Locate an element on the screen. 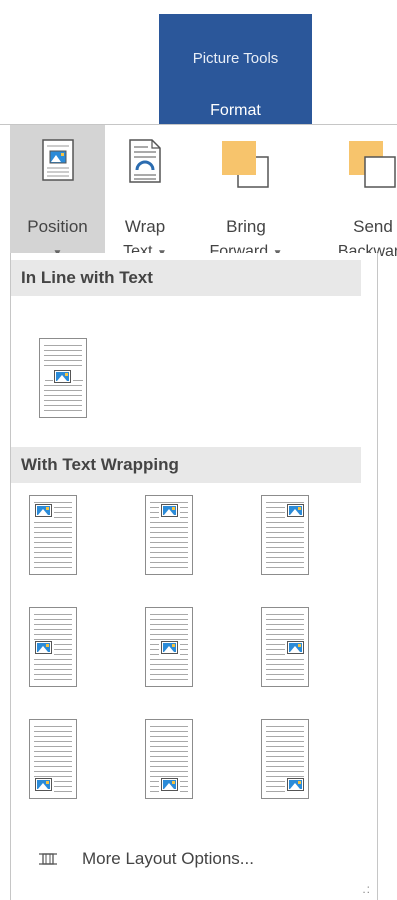 The width and height of the screenshot is (397, 900). wrap-middle-center-option is located at coordinates (169, 647).